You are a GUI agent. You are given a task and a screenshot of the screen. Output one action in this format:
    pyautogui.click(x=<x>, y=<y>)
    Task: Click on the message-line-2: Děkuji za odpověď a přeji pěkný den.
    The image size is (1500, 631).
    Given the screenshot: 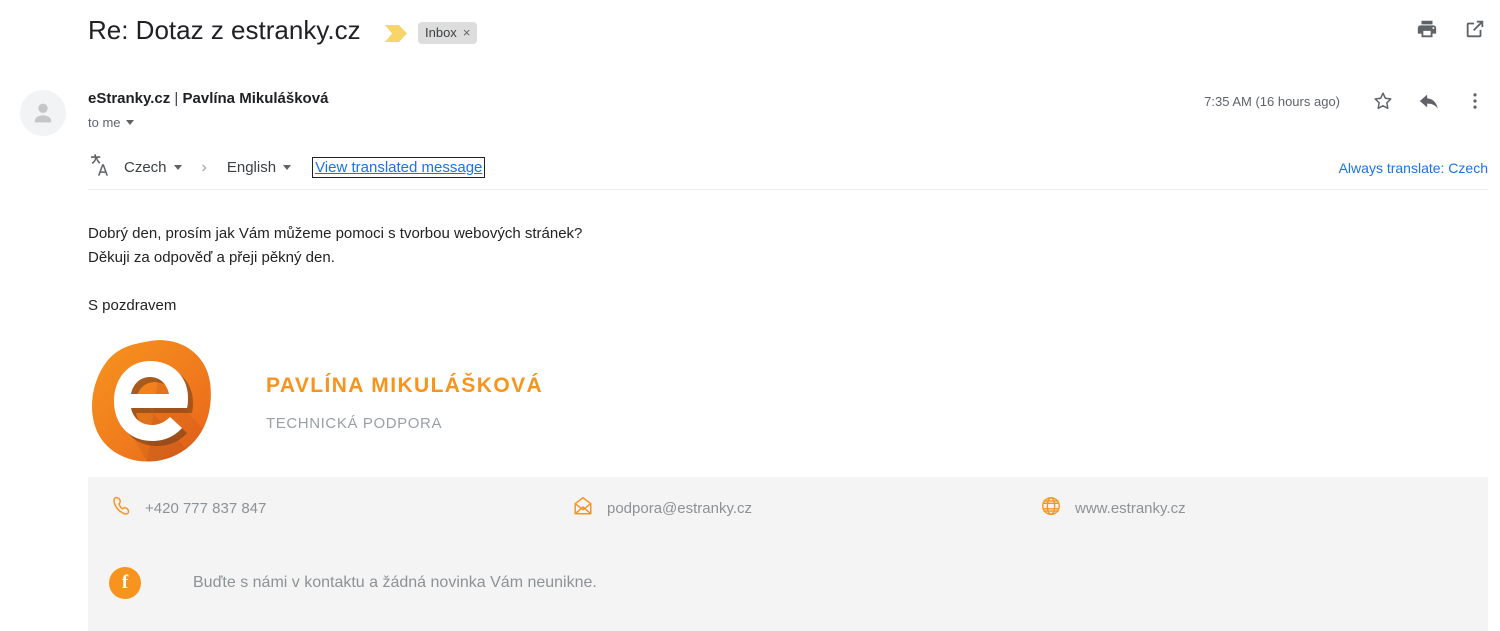 What is the action you would take?
    pyautogui.click(x=211, y=257)
    